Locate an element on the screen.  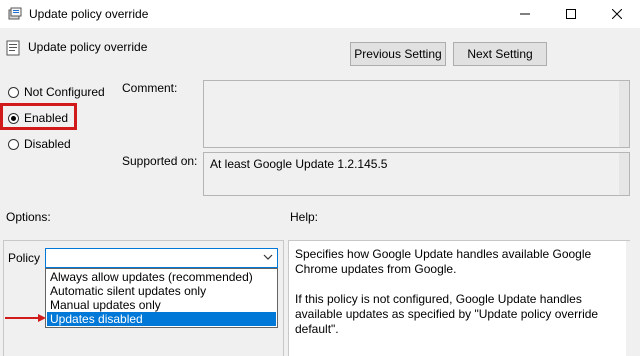
red-arrow-icon is located at coordinates (25, 318).